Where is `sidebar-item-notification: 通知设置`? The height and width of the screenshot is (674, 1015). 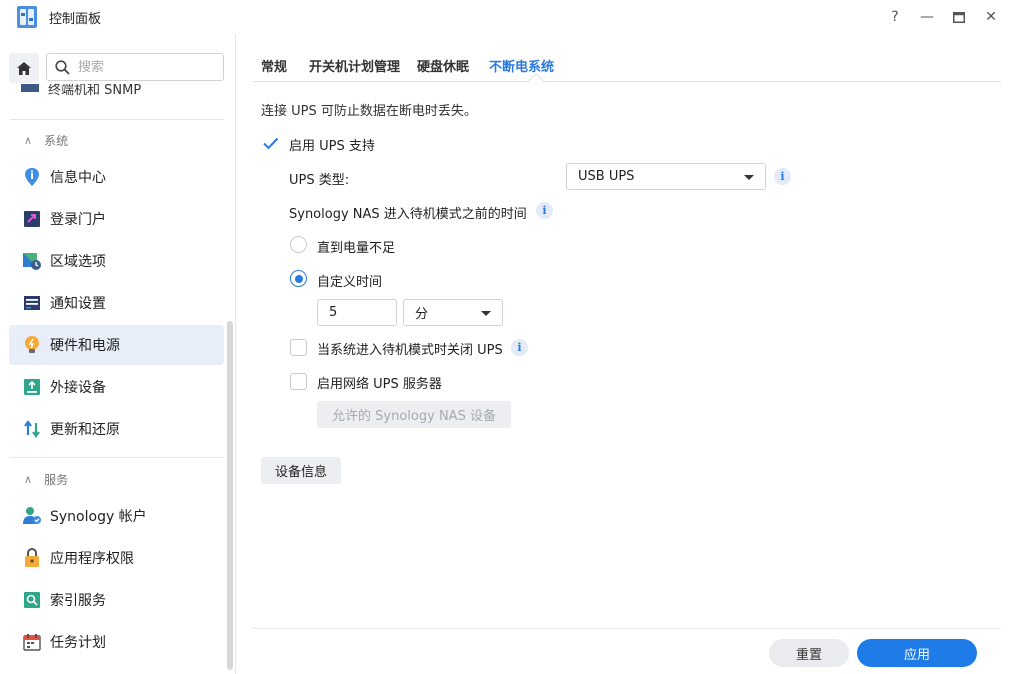
sidebar-item-notification: 通知设置 is located at coordinates (116, 303).